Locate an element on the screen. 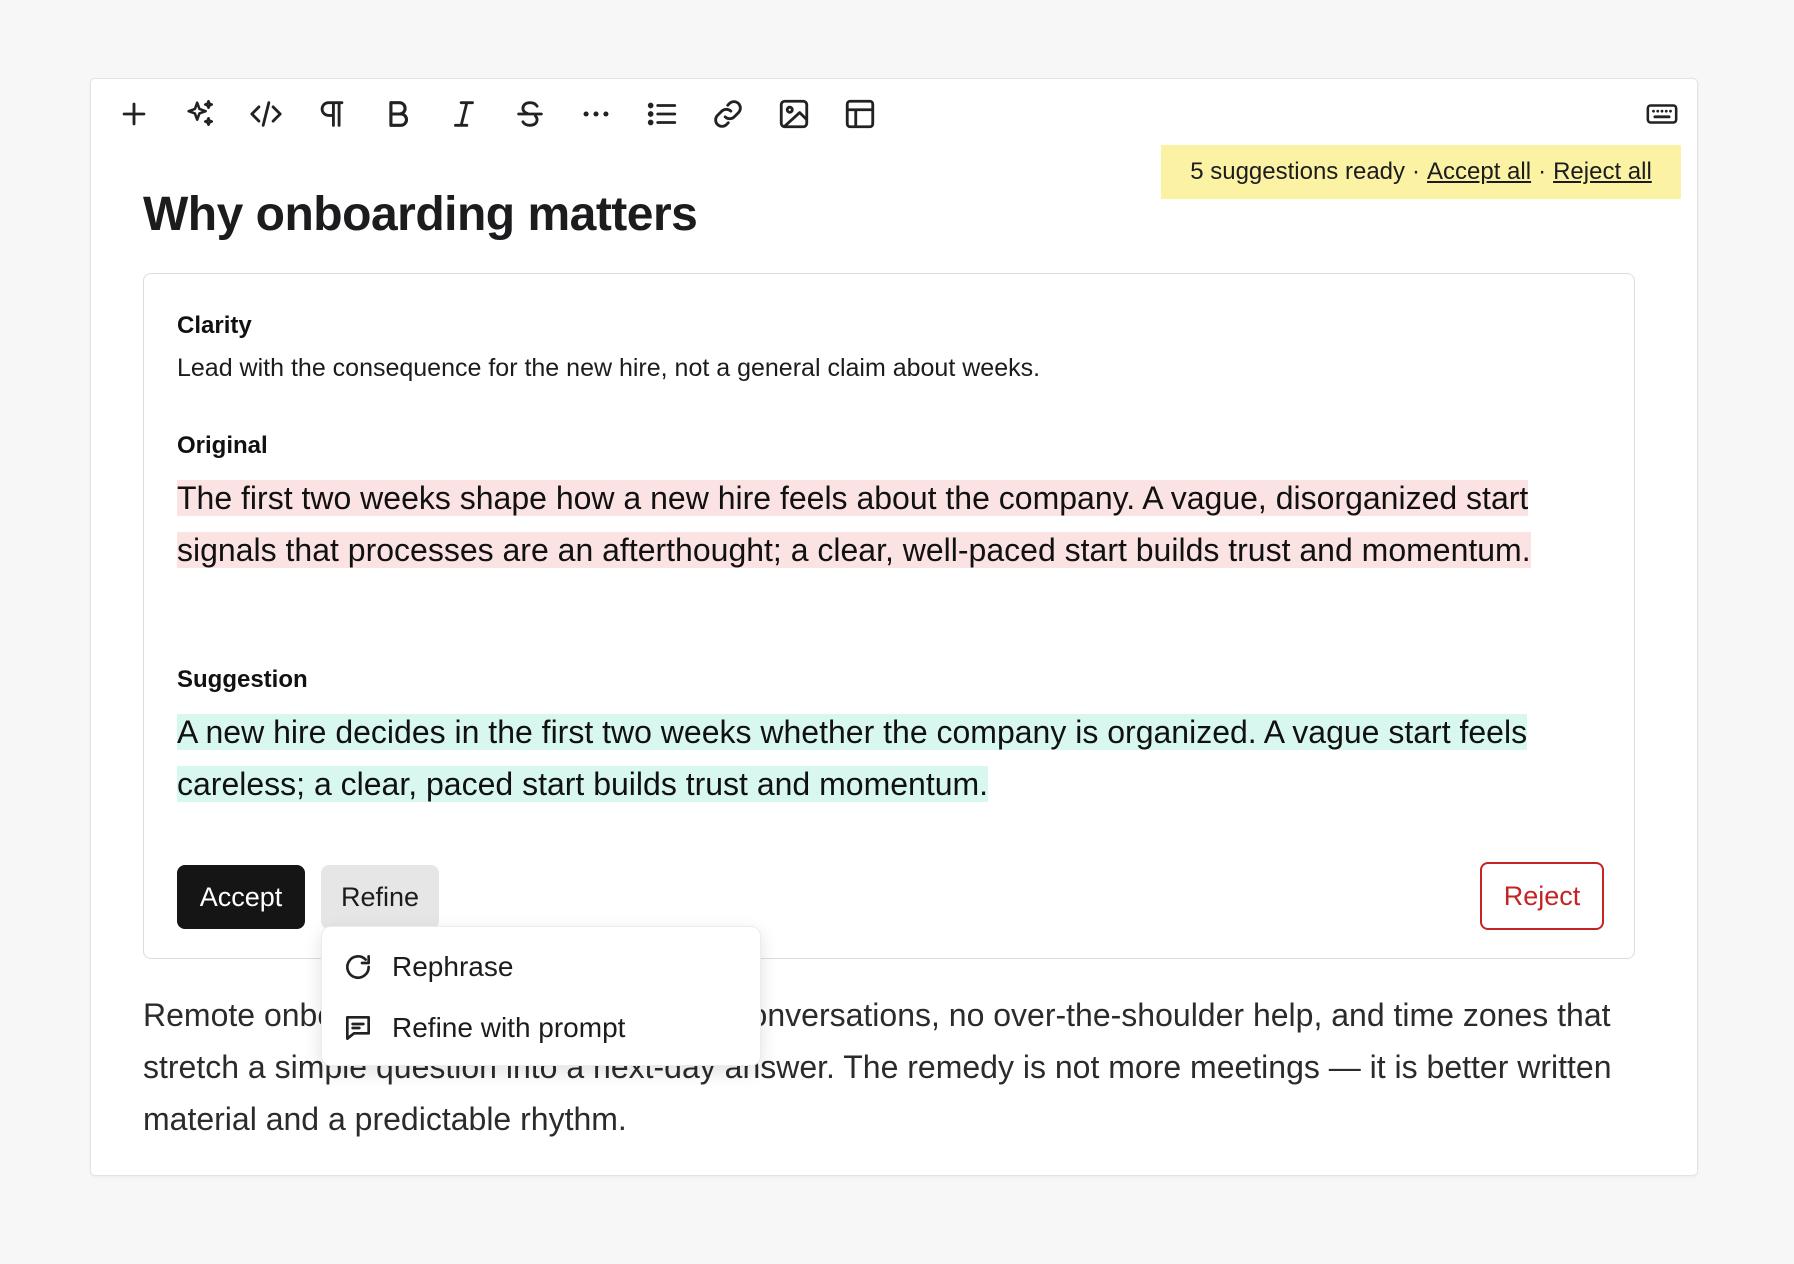 This screenshot has width=1794, height=1264. original-label: Original is located at coordinates (222, 445).